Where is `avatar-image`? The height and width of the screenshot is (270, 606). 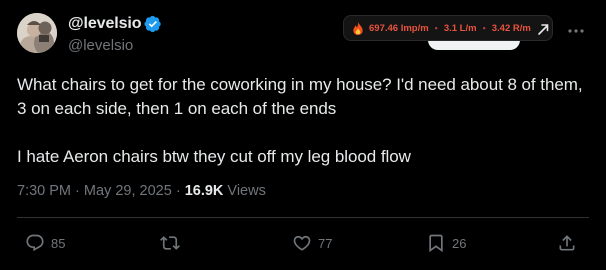 avatar-image is located at coordinates (37, 33).